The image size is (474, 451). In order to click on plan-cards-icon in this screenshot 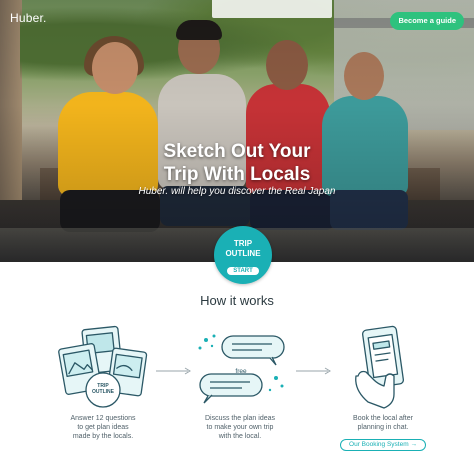, I will do `click(103, 366)`.